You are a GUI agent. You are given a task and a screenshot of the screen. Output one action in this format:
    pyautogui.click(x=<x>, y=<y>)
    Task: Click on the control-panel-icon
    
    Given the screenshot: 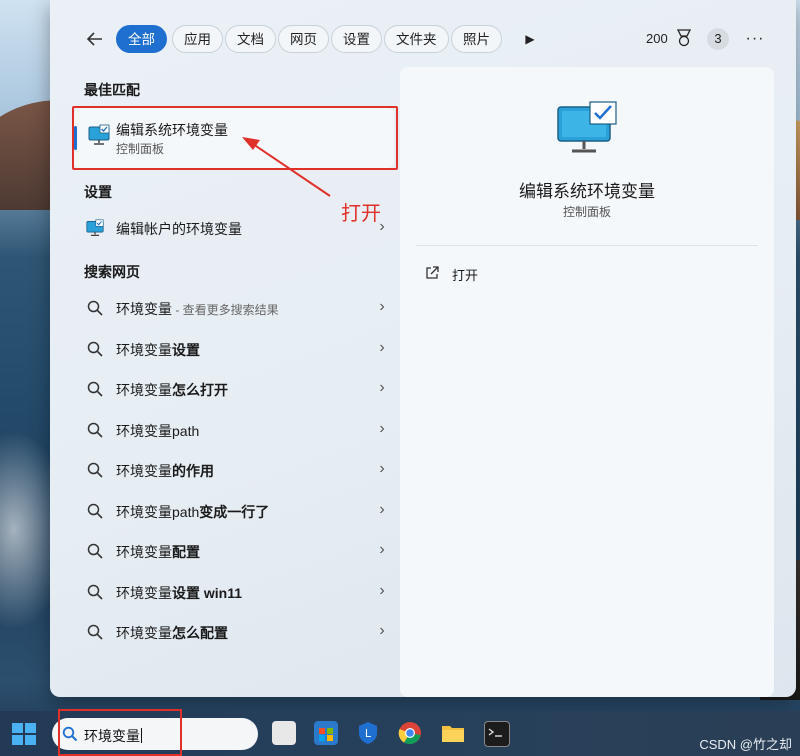 What is the action you would take?
    pyautogui.click(x=95, y=227)
    